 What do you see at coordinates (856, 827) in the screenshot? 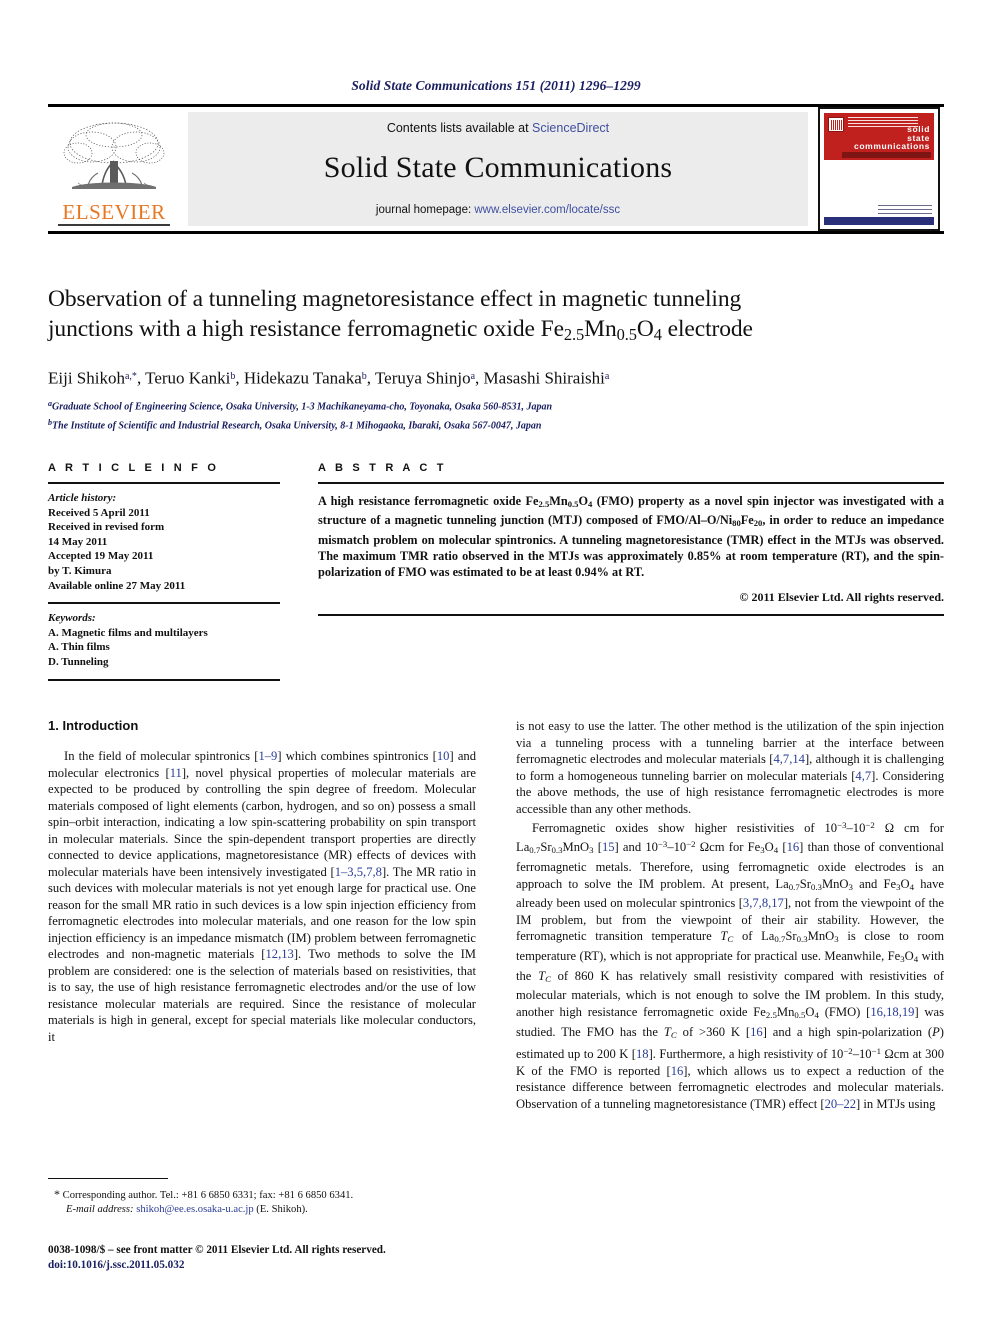
I see `p2-seg-b: –10` at bounding box center [856, 827].